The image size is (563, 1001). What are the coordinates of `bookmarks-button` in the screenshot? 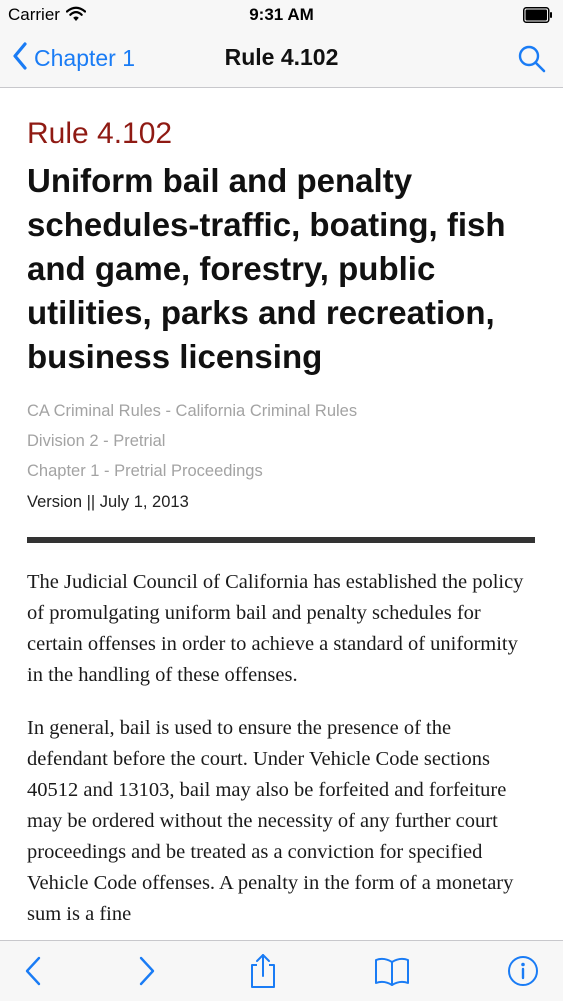 It's located at (392, 971).